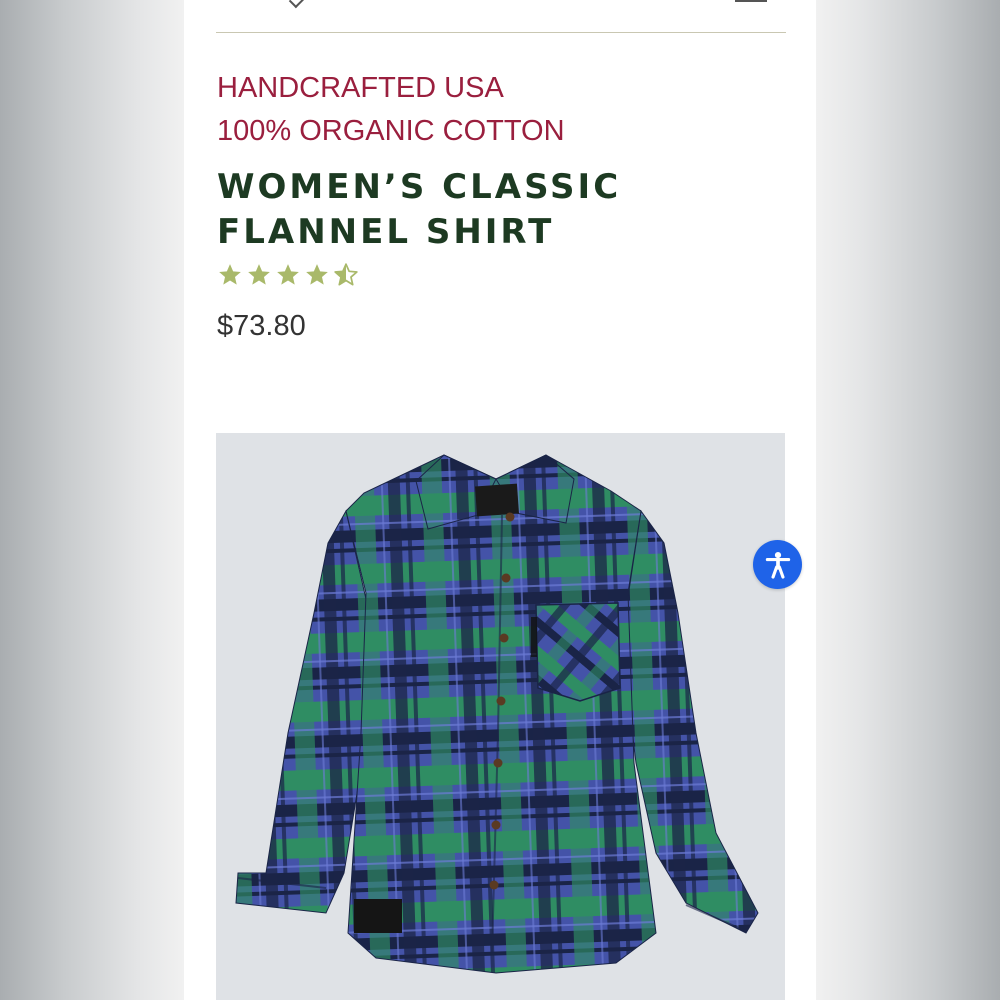  What do you see at coordinates (751, 1) in the screenshot?
I see `menu-icon` at bounding box center [751, 1].